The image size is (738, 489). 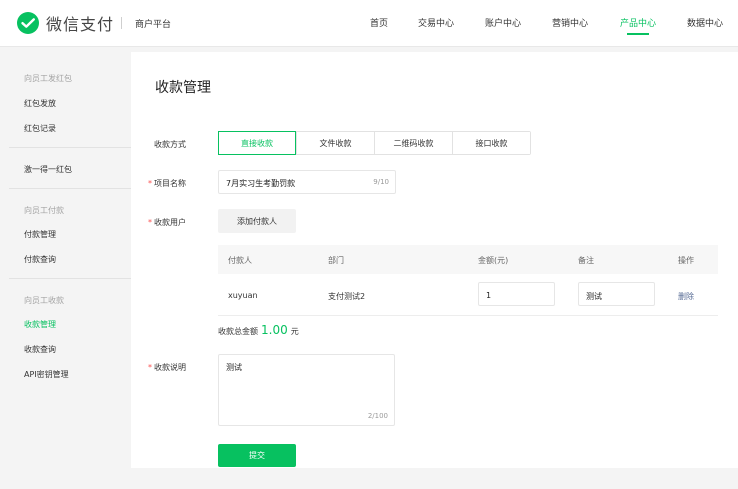 I want to click on page-title: 收款管理, so click(x=183, y=88).